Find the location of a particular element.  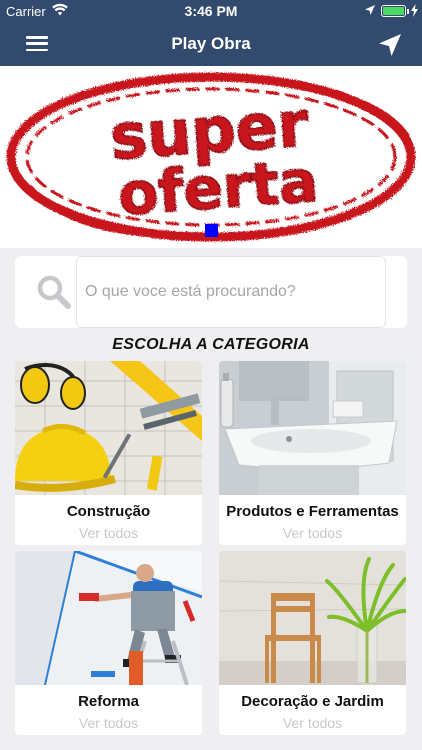

battery-icon is located at coordinates (393, 11).